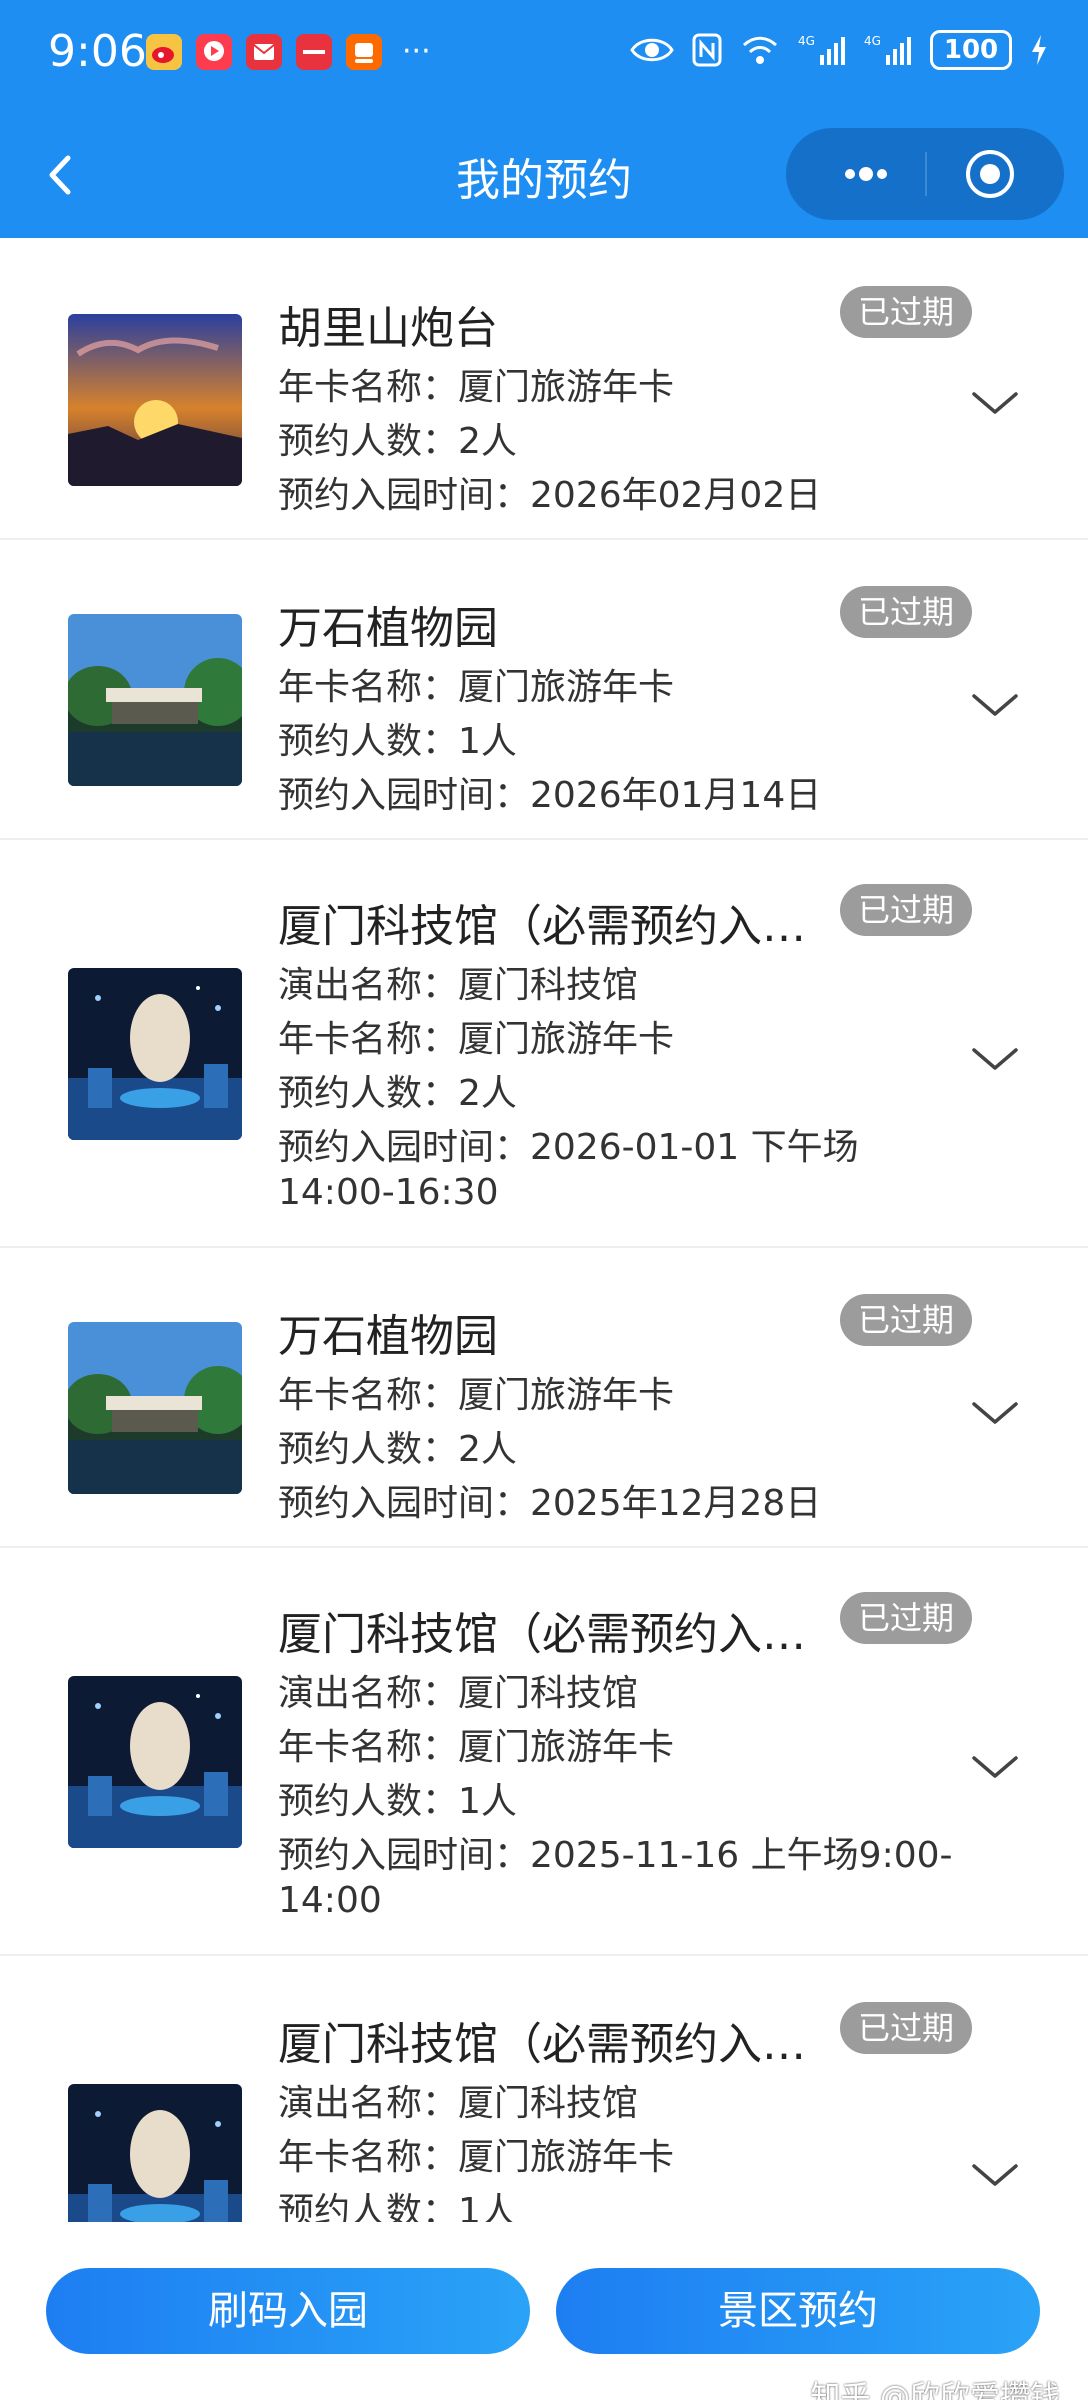 This screenshot has height=2400, width=1088. What do you see at coordinates (388, 328) in the screenshot?
I see `reservation-title: 胡里山炮台` at bounding box center [388, 328].